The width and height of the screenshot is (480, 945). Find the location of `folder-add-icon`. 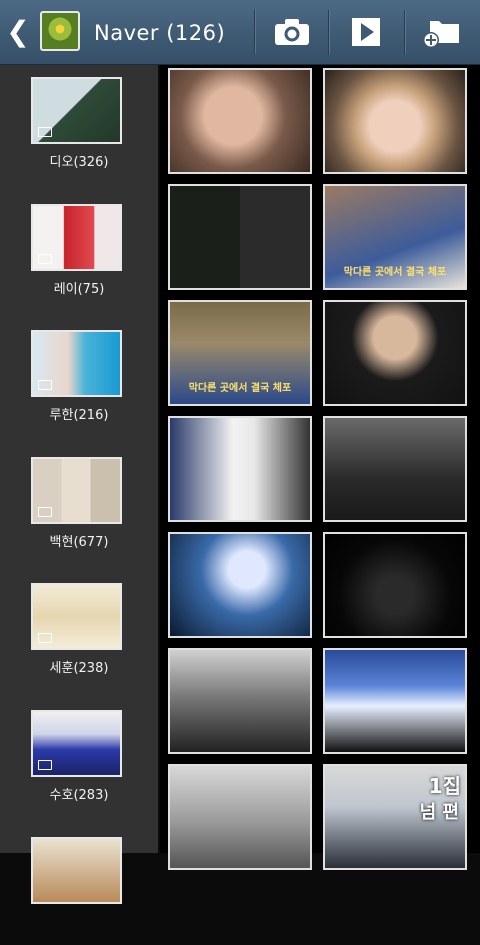

folder-add-icon is located at coordinates (441, 34).